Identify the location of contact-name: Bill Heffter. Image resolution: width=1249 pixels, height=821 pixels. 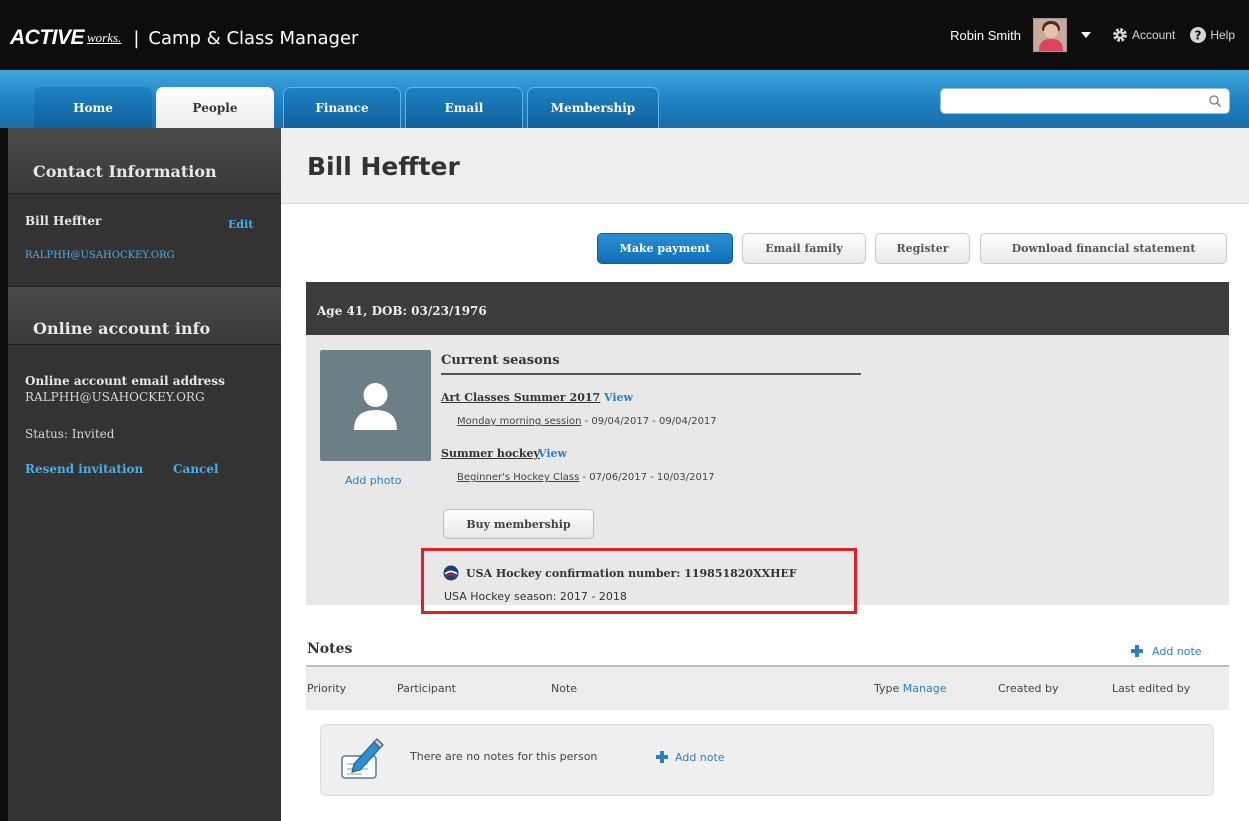
(63, 221).